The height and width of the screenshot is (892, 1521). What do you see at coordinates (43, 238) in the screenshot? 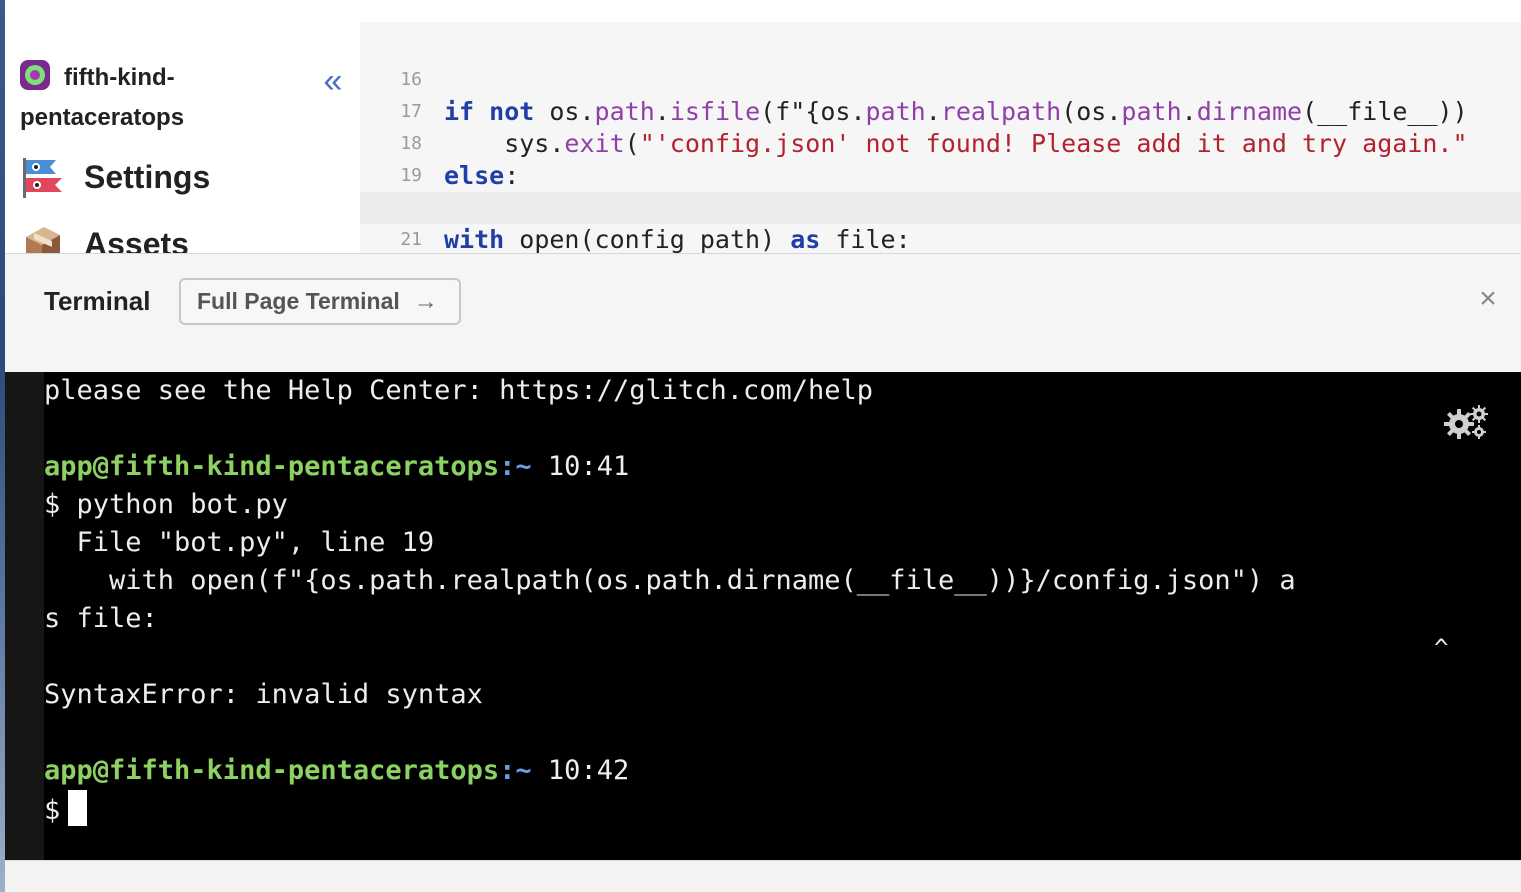
I see `assets-box-icon` at bounding box center [43, 238].